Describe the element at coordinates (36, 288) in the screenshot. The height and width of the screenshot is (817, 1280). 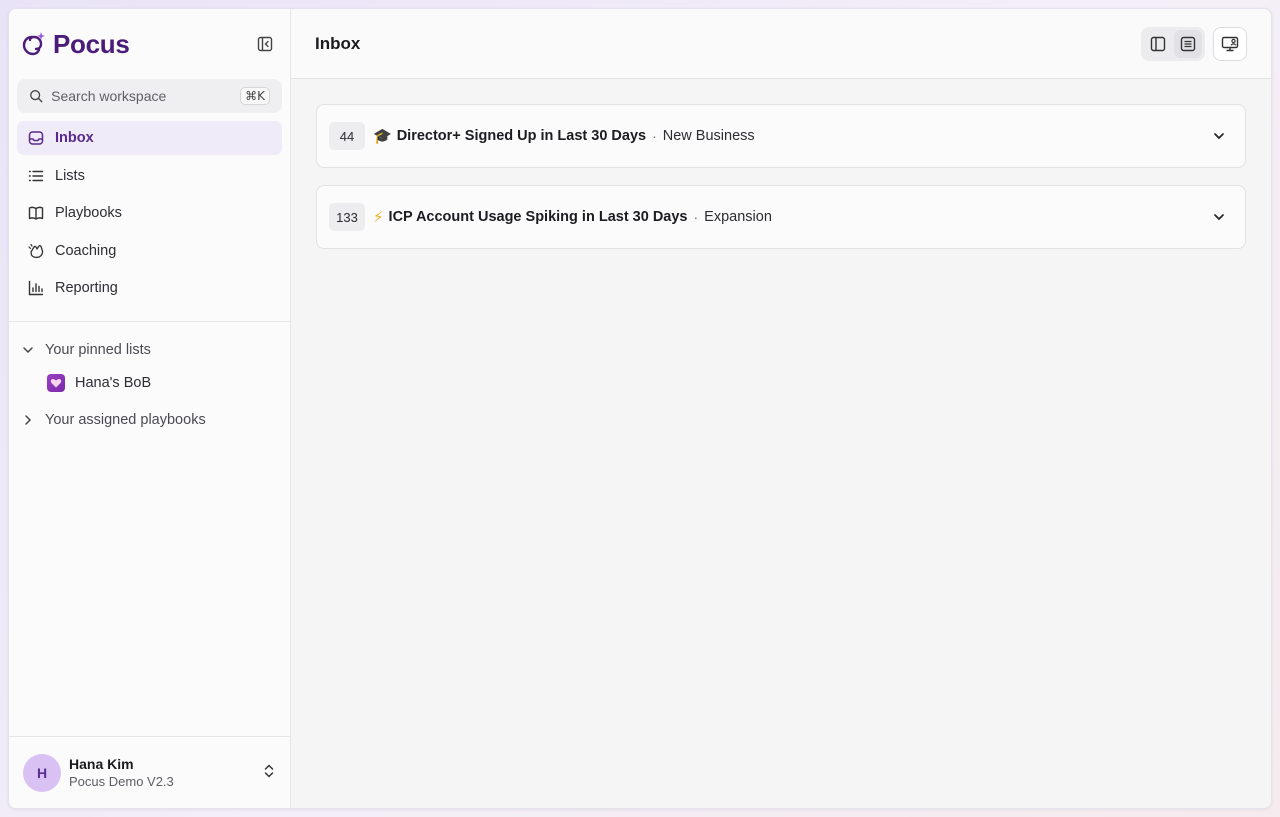
I see `bar-chart-icon` at that location.